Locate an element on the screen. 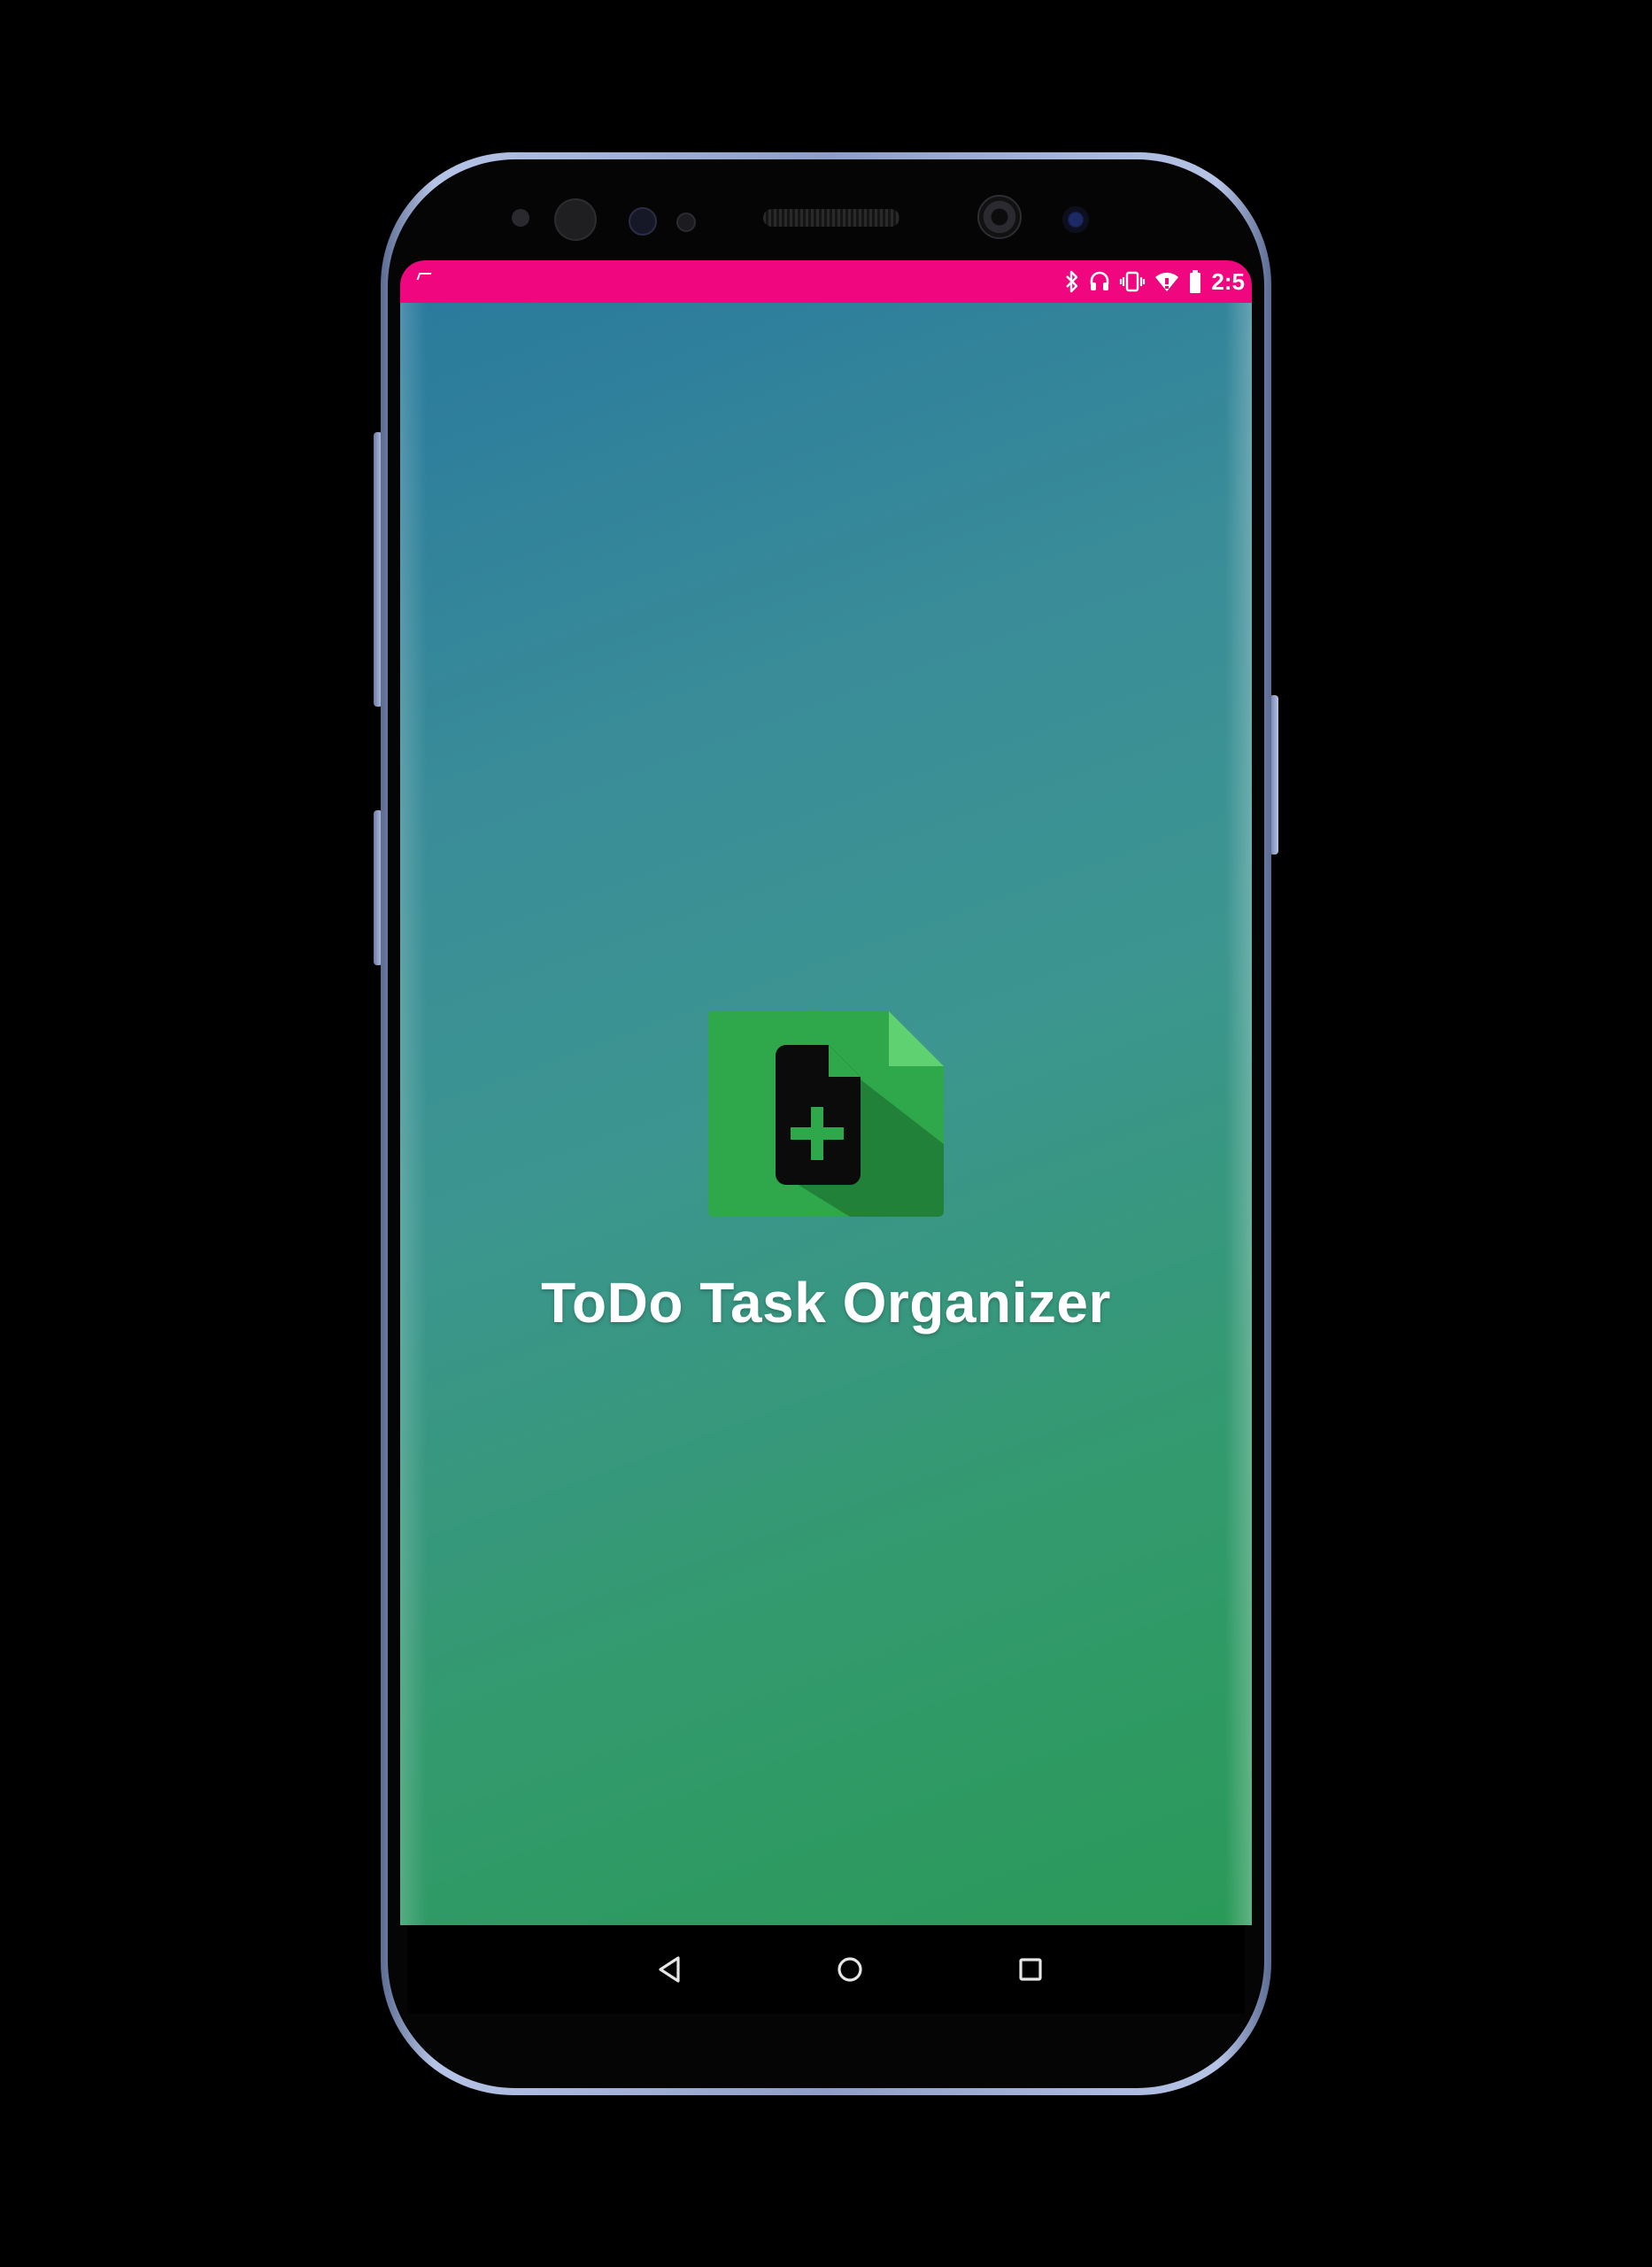 The image size is (1652, 2267). recents-icon is located at coordinates (1030, 1969).